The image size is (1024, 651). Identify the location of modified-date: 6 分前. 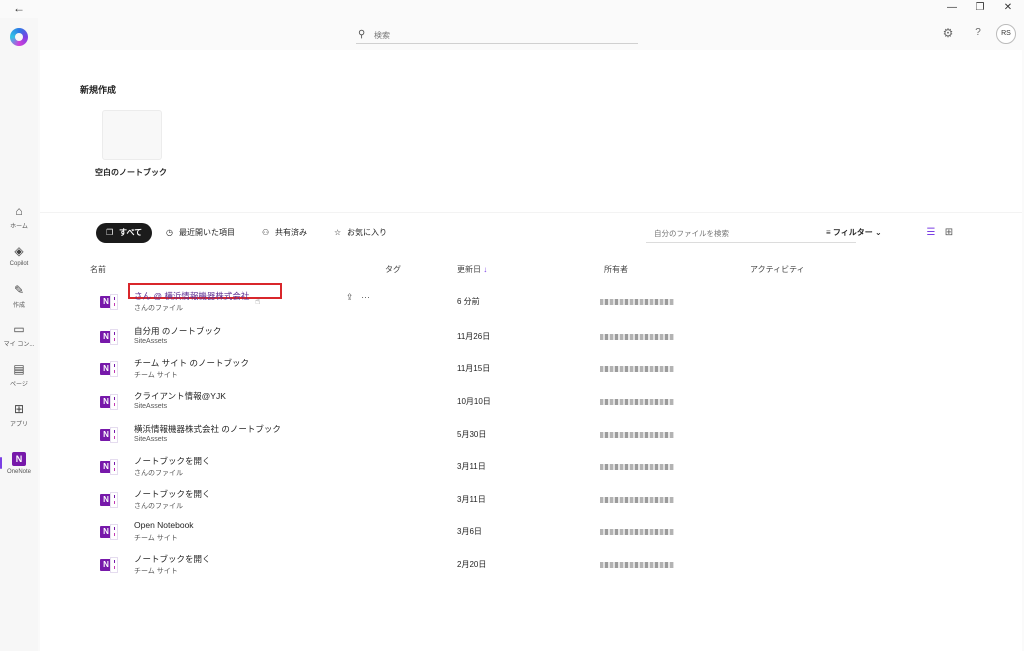
(468, 301).